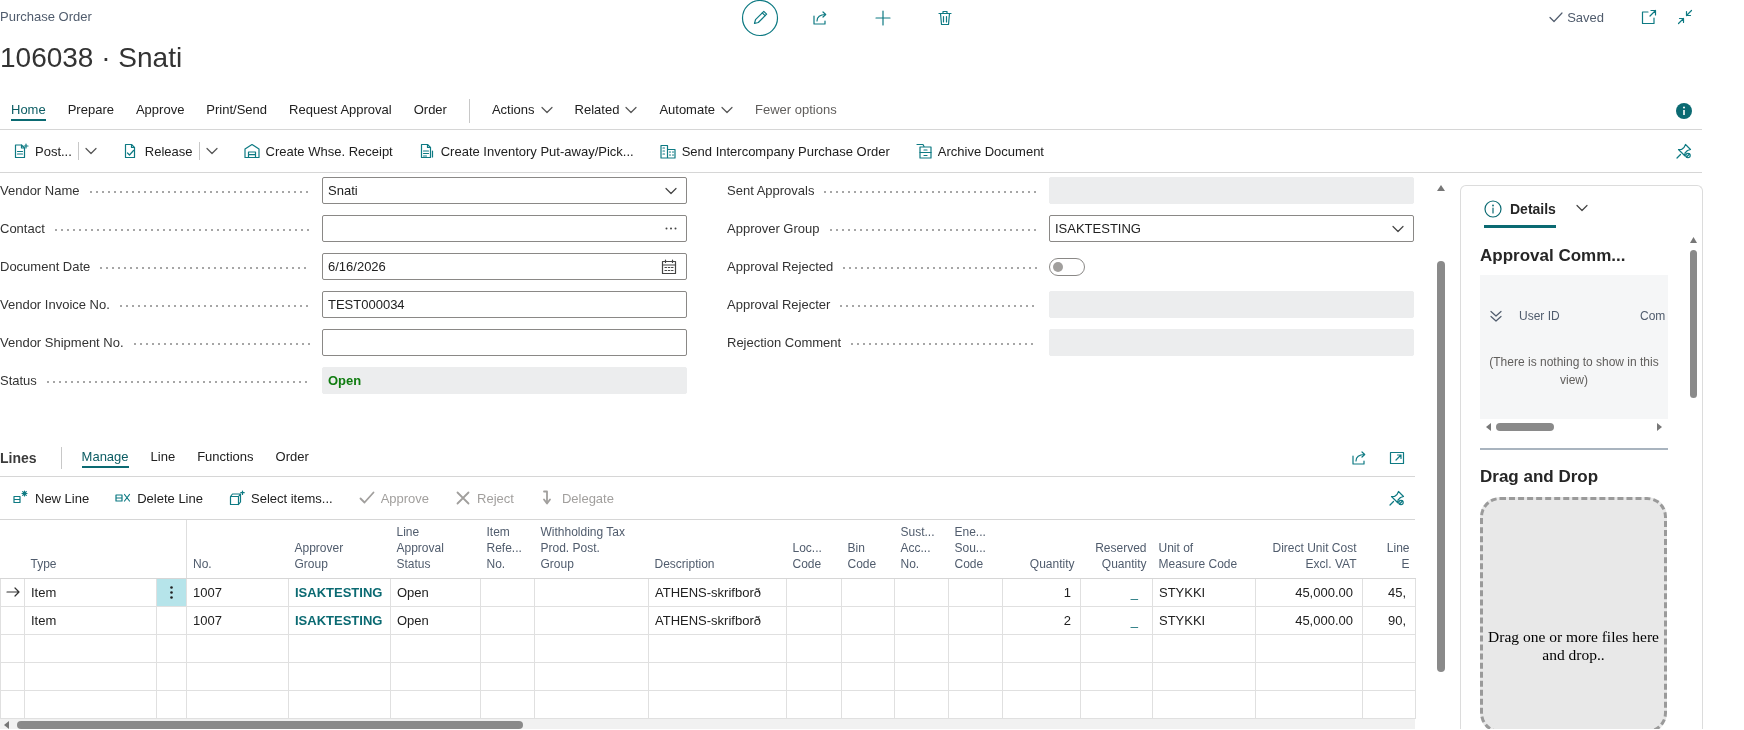 The height and width of the screenshot is (730, 1744). Describe the element at coordinates (40, 190) in the screenshot. I see `field-label: Vendor Name` at that location.